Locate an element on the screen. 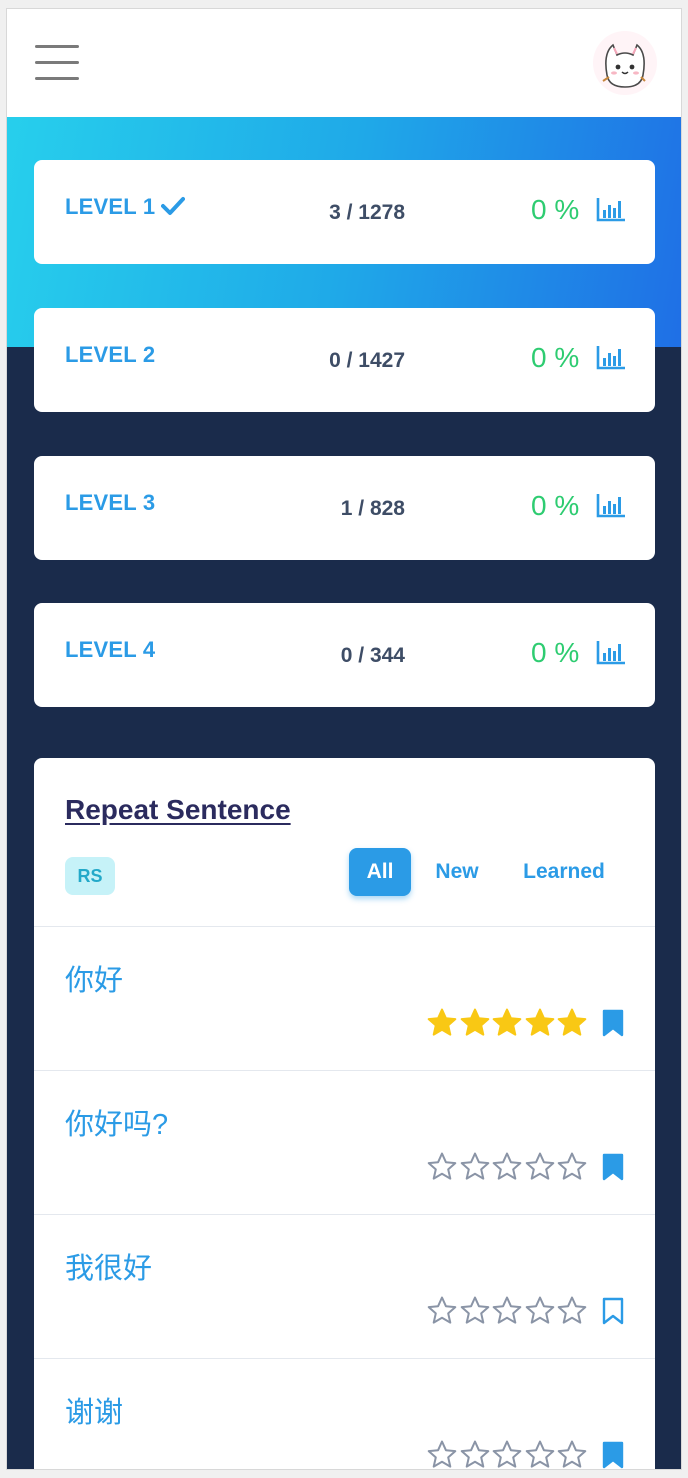  section-title: Repeat Sentence is located at coordinates (178, 810).